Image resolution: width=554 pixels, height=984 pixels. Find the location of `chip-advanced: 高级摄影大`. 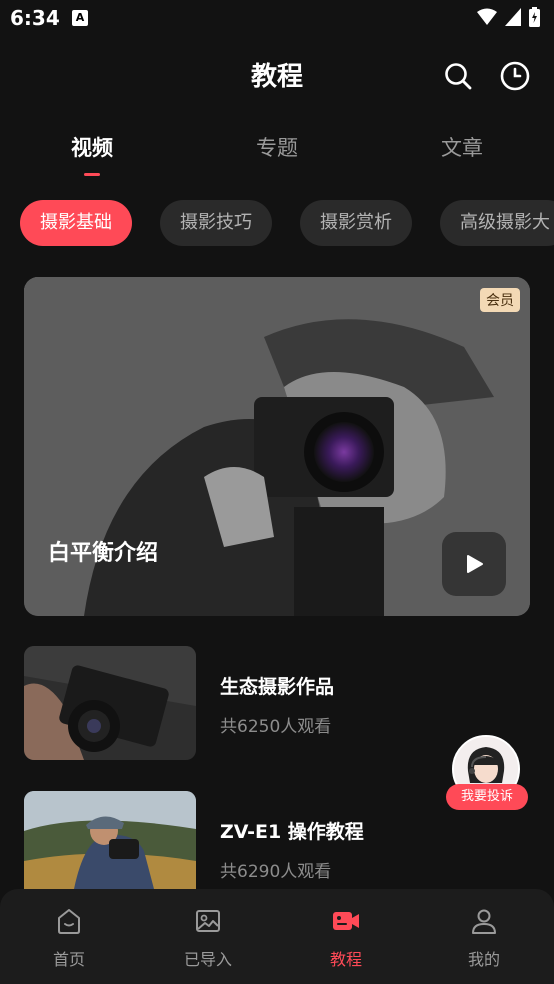

chip-advanced: 高级摄影大 is located at coordinates (497, 223).